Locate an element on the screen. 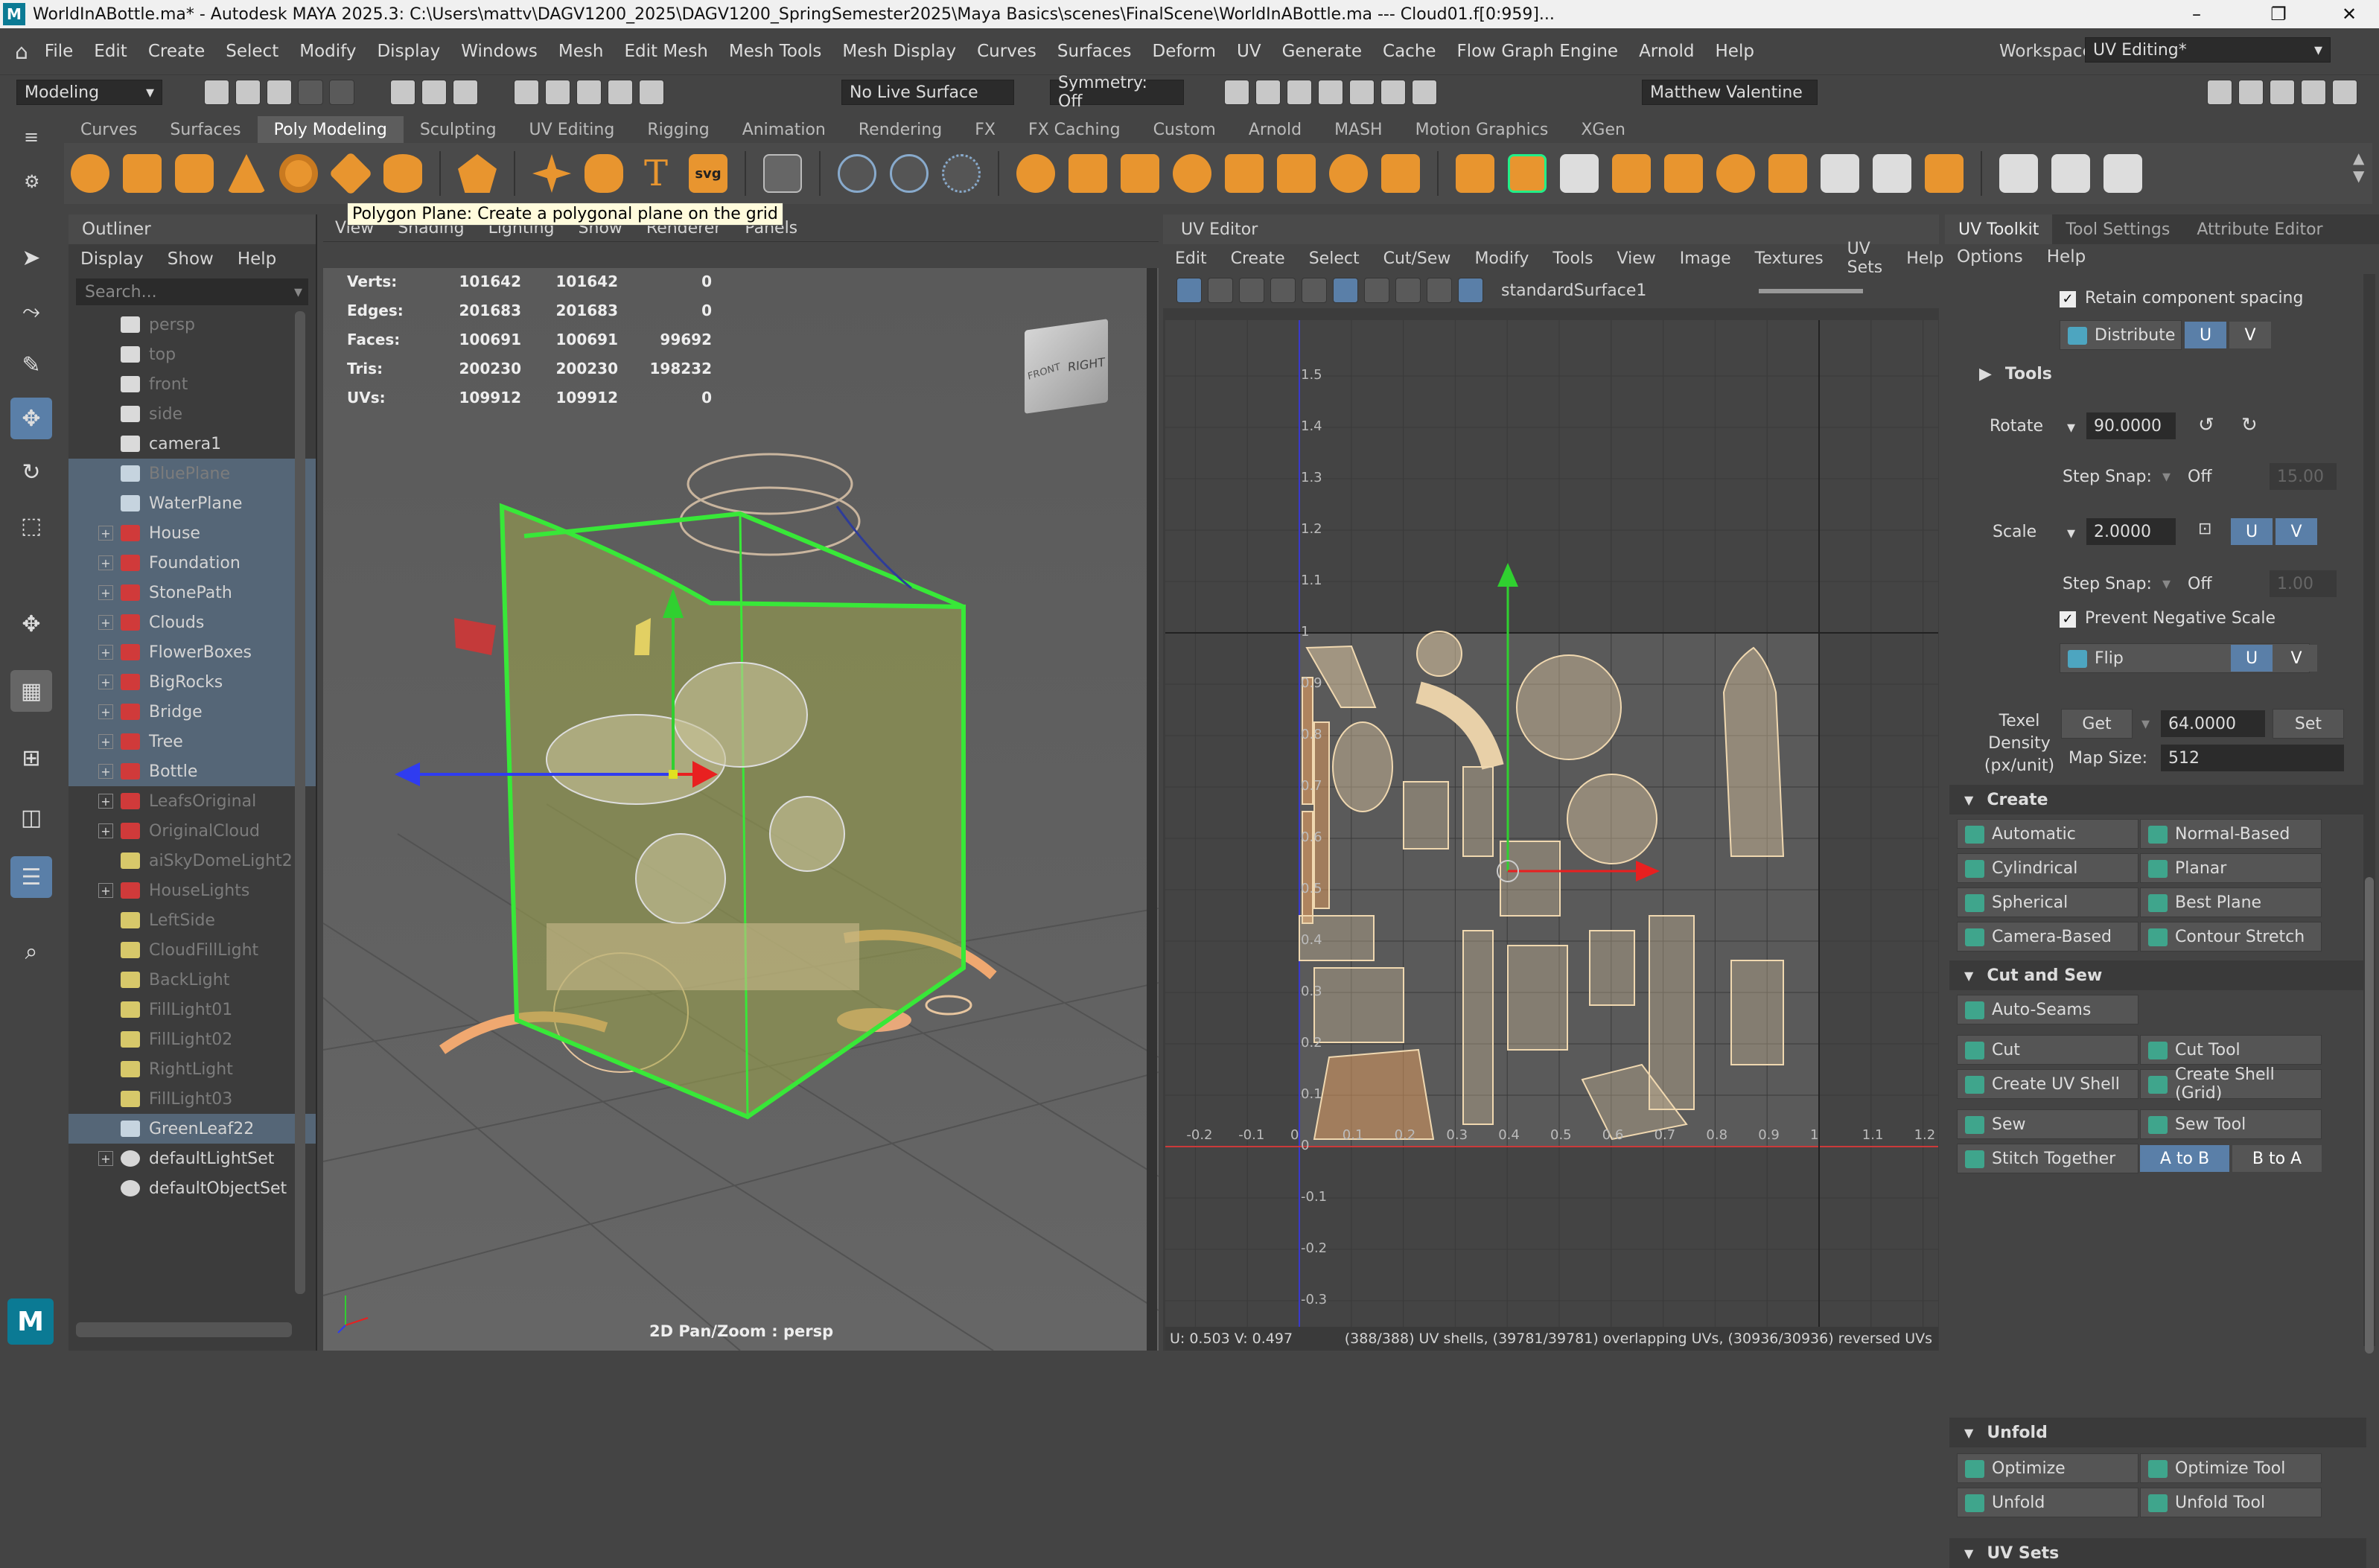 The image size is (2379, 1568). outliner-item-filllight01: FillLight01 is located at coordinates (192, 1009).